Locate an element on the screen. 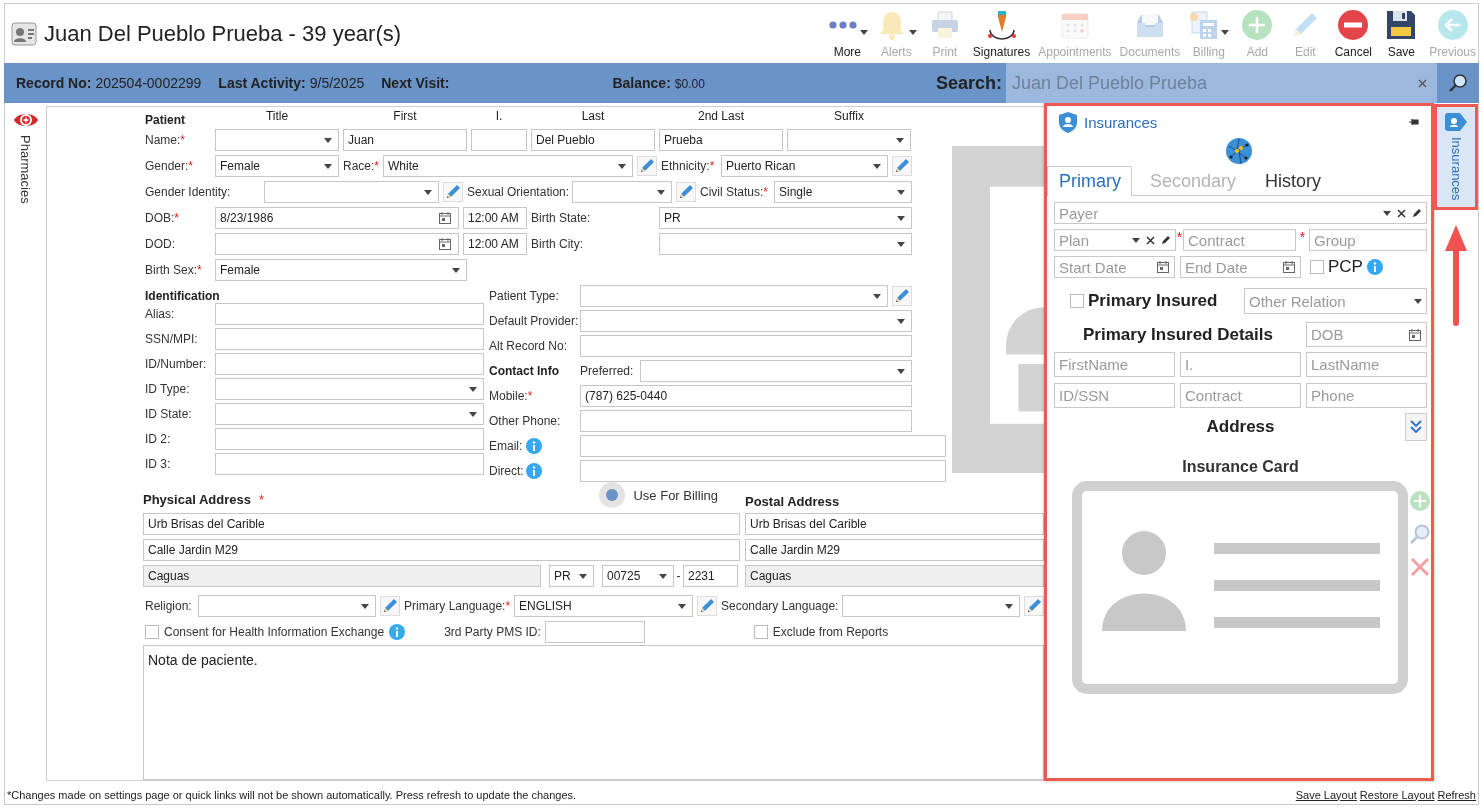  footer-link: Restore Layout is located at coordinates (1397, 794).